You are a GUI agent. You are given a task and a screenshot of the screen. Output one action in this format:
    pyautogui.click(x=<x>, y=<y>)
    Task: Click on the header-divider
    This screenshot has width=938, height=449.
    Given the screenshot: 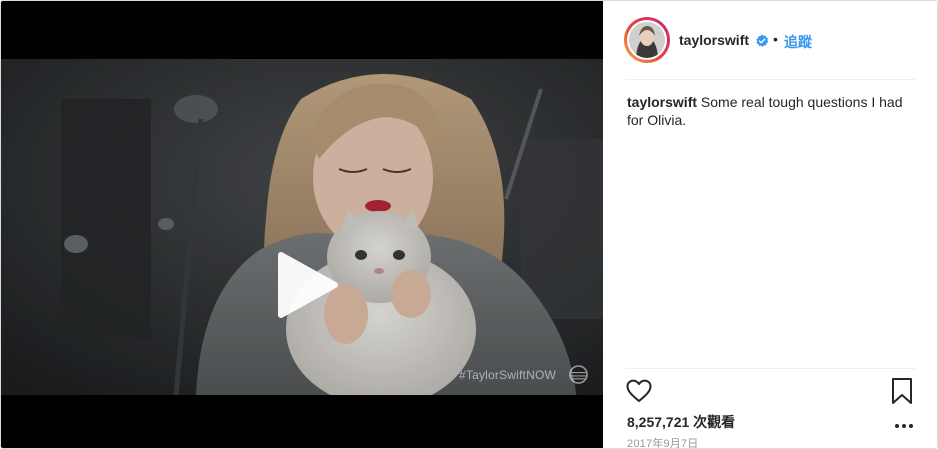 What is the action you would take?
    pyautogui.click(x=770, y=79)
    